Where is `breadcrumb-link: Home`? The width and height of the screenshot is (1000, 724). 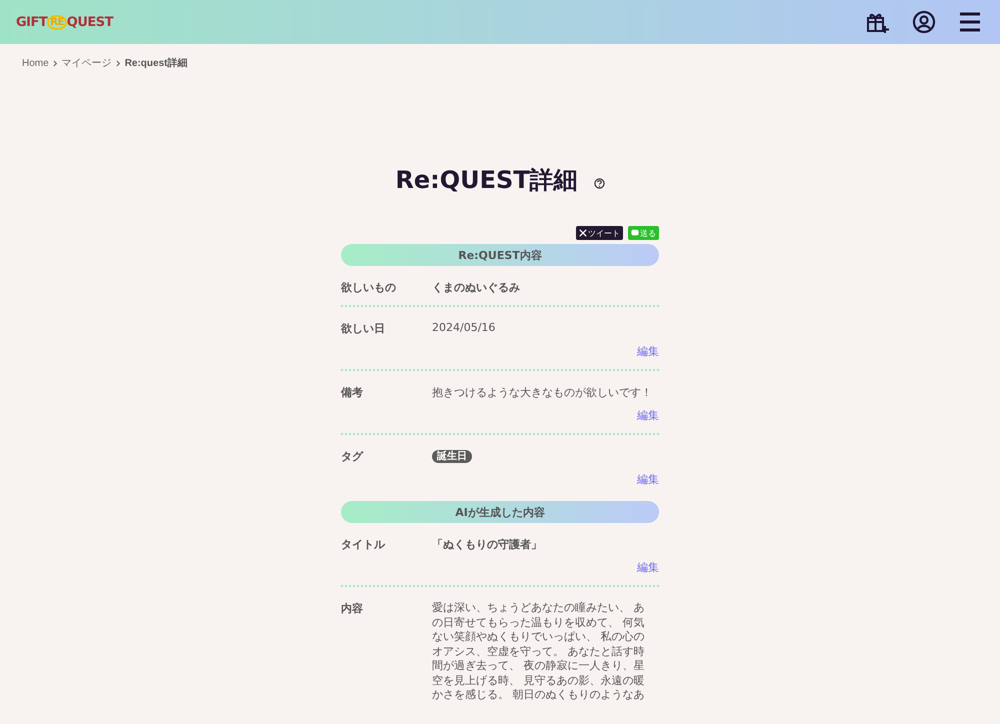
breadcrumb-link: Home is located at coordinates (35, 63).